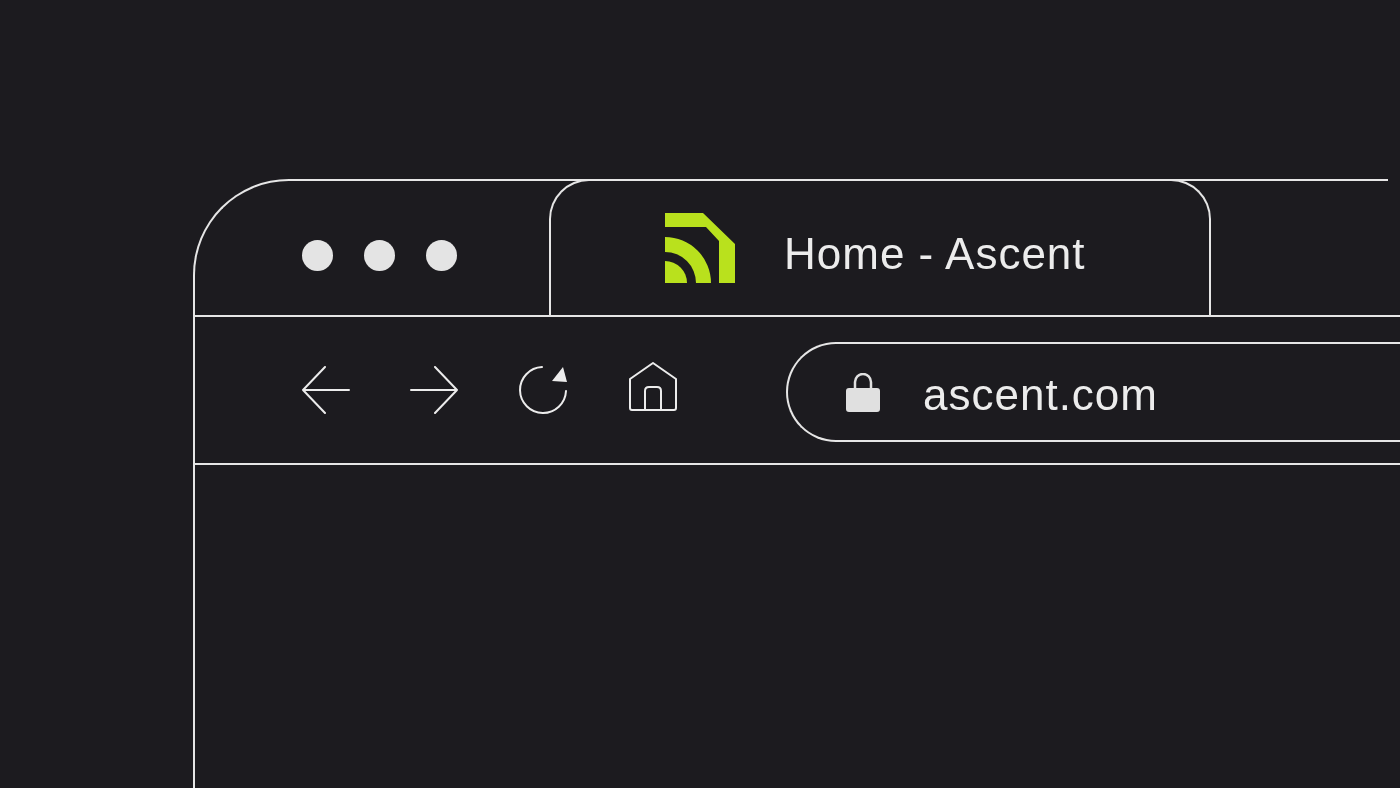 This screenshot has width=1400, height=788. Describe the element at coordinates (653, 387) in the screenshot. I see `home-icon` at that location.